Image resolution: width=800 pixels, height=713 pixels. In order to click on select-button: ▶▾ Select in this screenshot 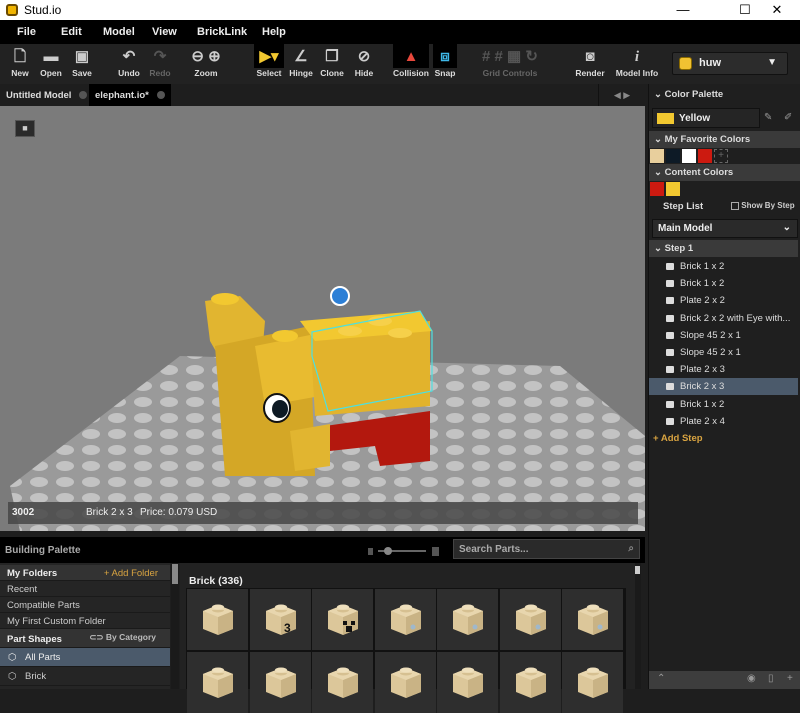, I will do `click(269, 64)`.